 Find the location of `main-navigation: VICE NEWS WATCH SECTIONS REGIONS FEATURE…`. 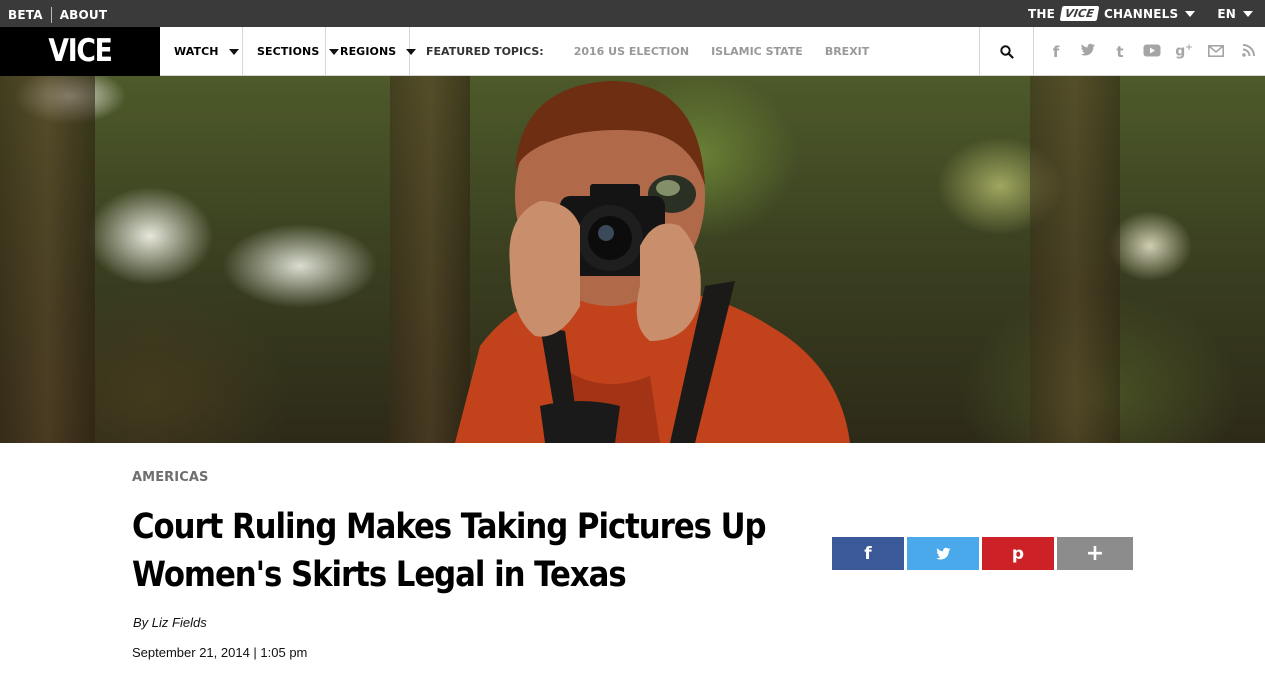

main-navigation: VICE NEWS WATCH SECTIONS REGIONS FEATURE… is located at coordinates (632, 72).